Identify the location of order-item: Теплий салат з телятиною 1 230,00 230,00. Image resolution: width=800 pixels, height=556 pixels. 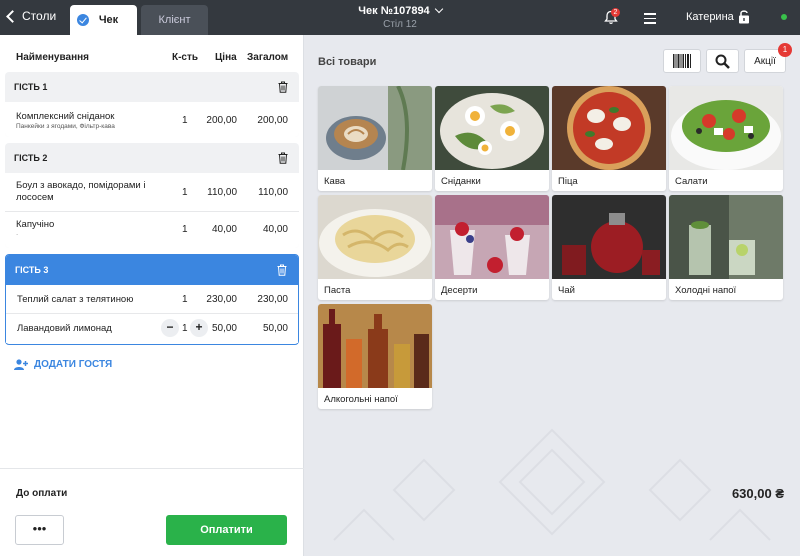
(152, 299).